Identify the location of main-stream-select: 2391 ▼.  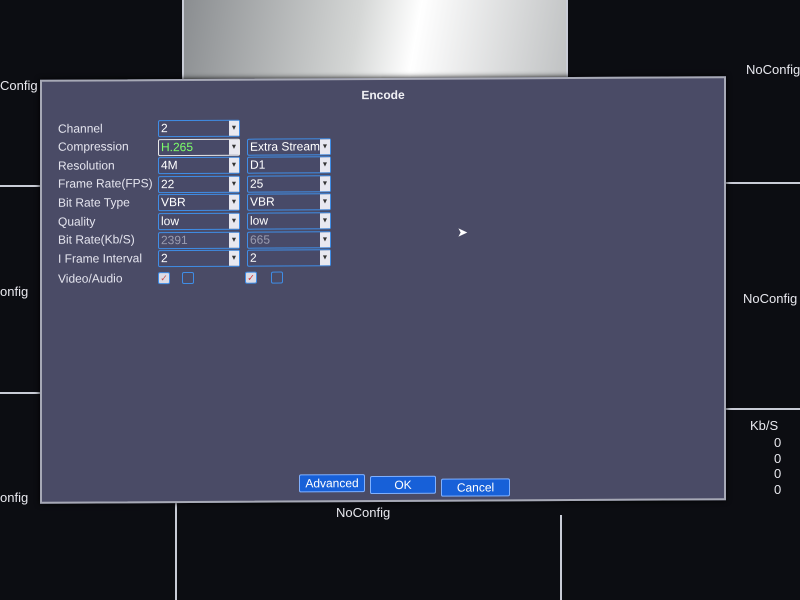
(199, 240).